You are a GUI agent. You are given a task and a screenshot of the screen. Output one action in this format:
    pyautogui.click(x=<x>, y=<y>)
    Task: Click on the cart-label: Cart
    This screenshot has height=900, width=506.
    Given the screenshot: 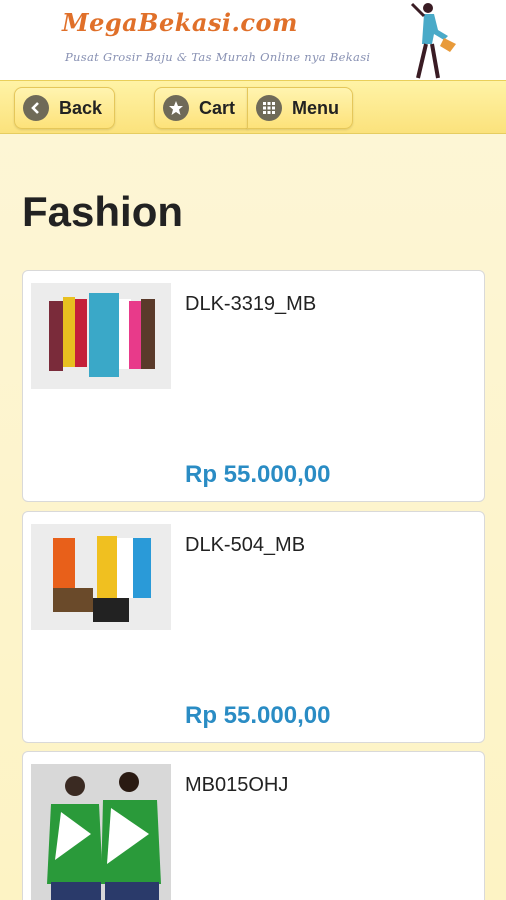 What is the action you would take?
    pyautogui.click(x=217, y=107)
    